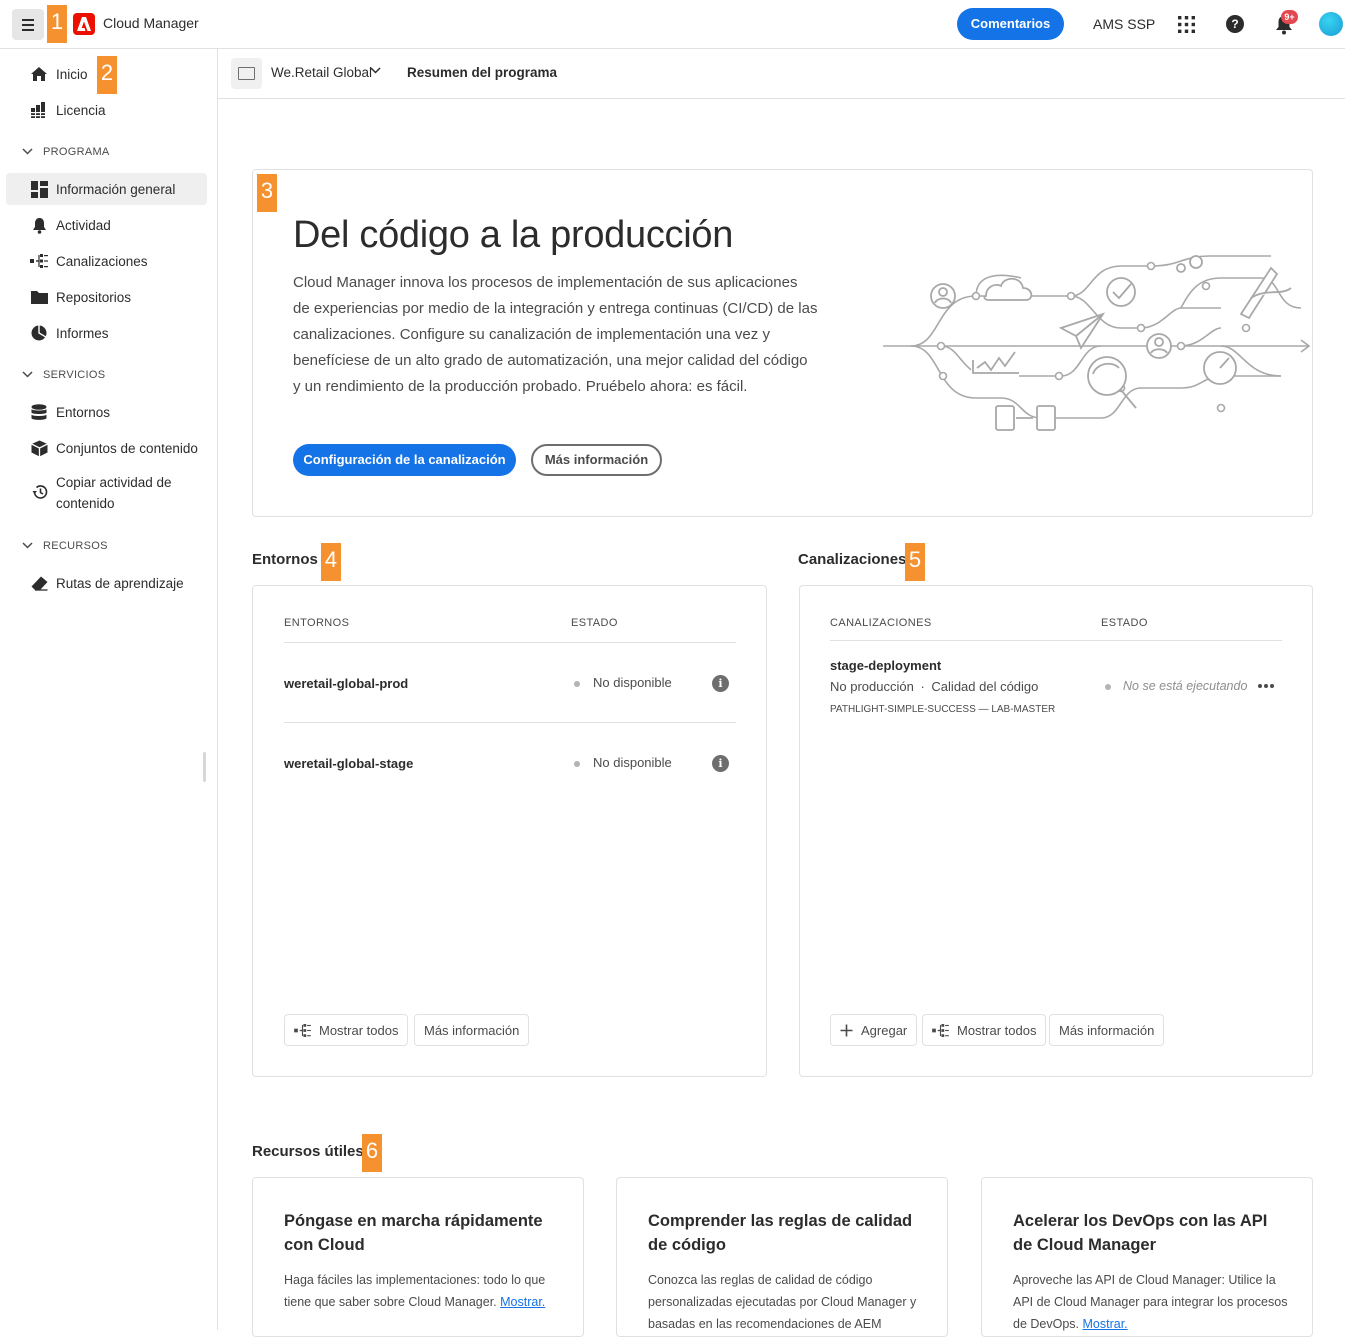 This screenshot has height=1337, width=1345. I want to click on program-icon, so click(246, 73).